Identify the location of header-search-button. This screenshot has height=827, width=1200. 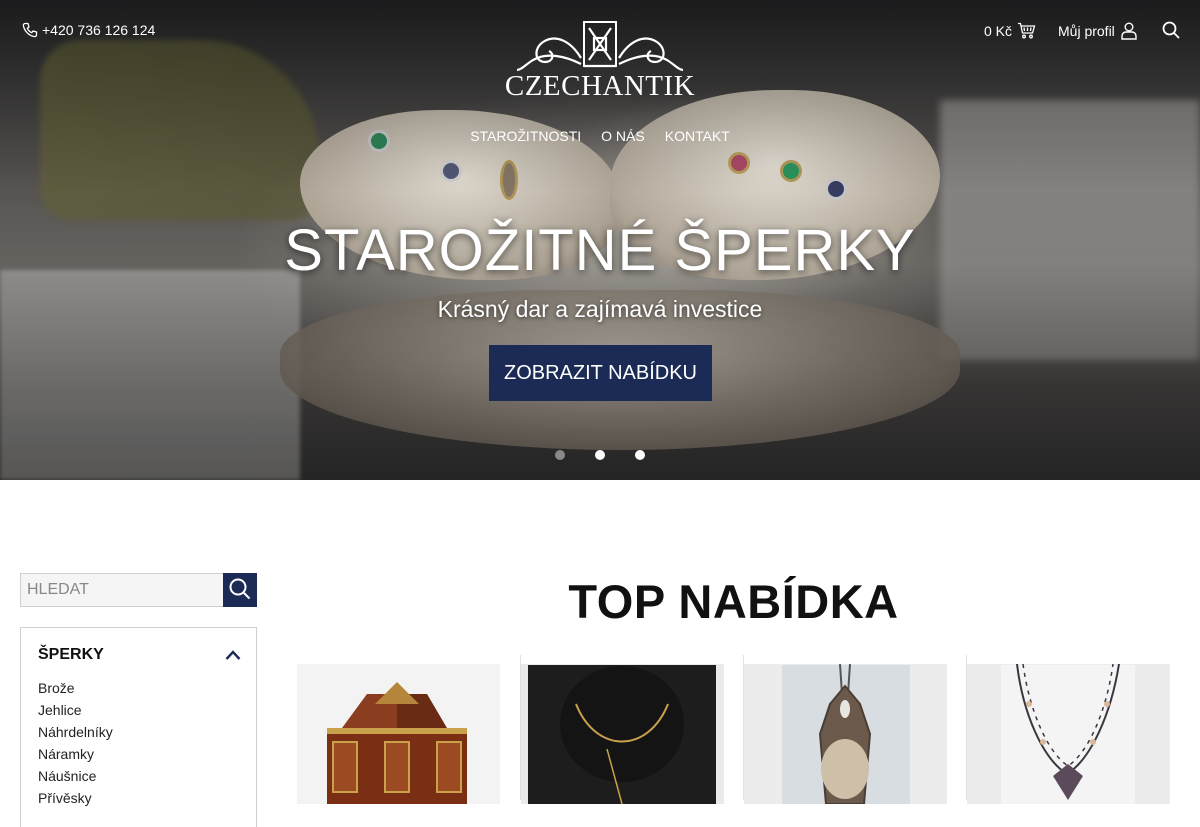
(1171, 30).